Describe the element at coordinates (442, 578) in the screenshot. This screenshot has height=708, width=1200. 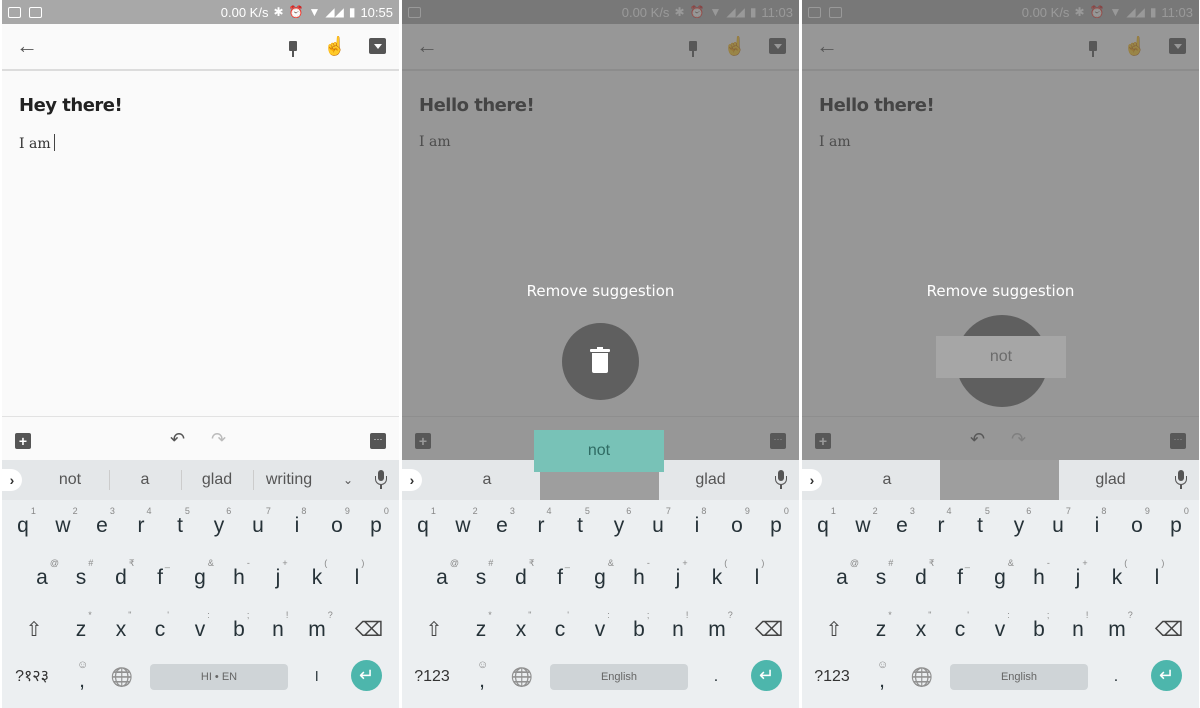
I see `key-a: a @` at that location.